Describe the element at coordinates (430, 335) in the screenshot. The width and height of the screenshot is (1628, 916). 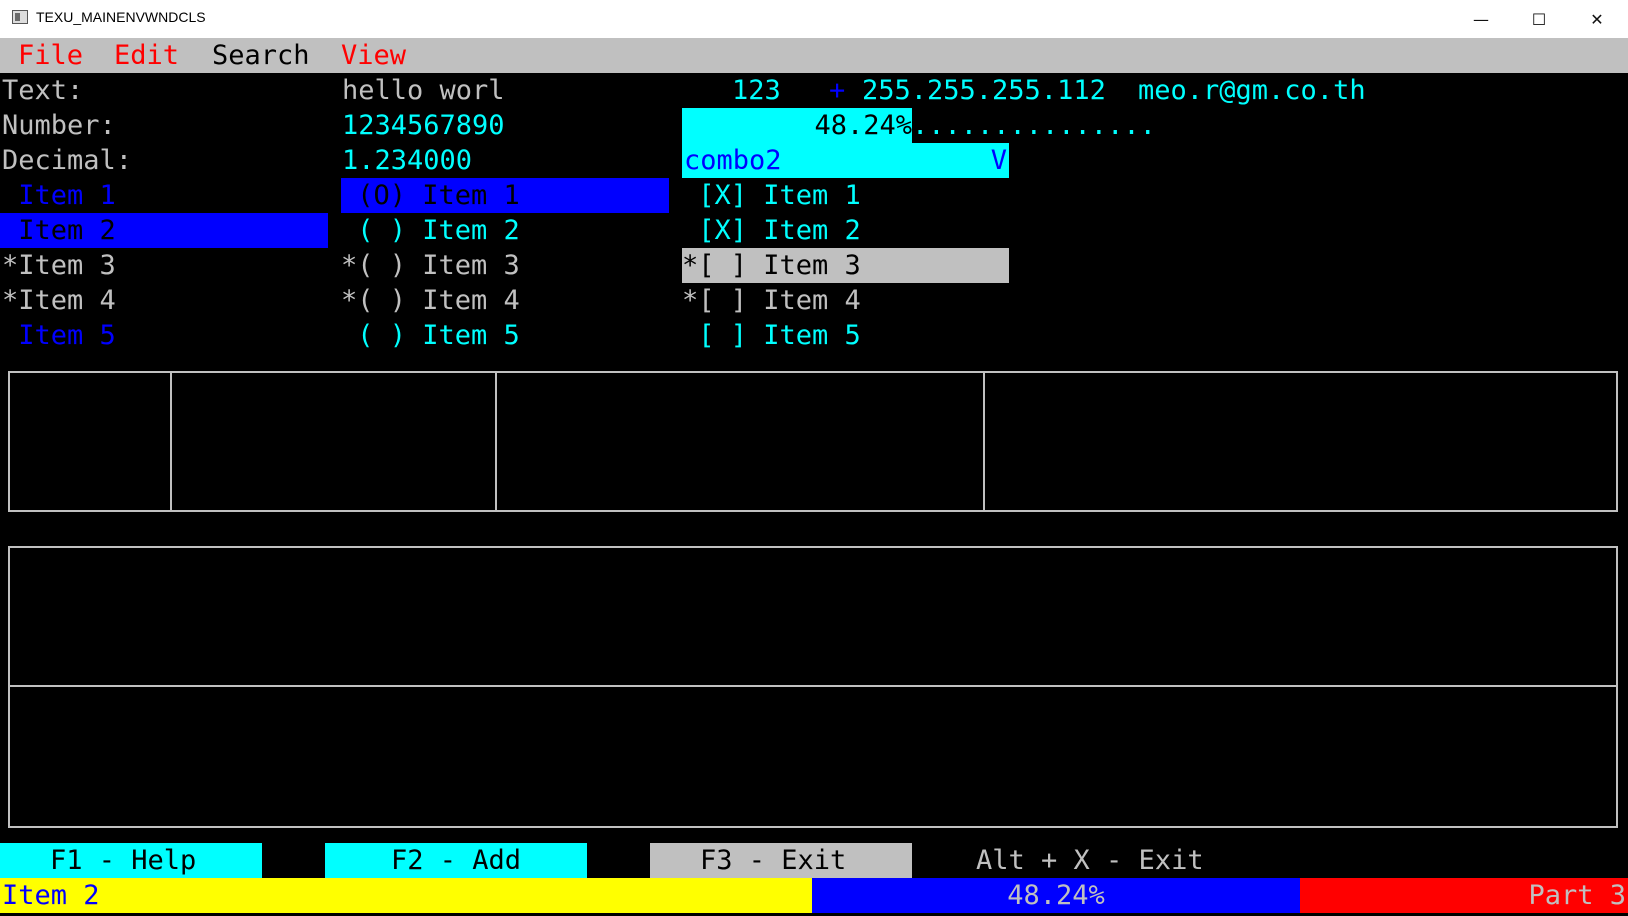
I see `radio-item: ( ) Item 5` at that location.